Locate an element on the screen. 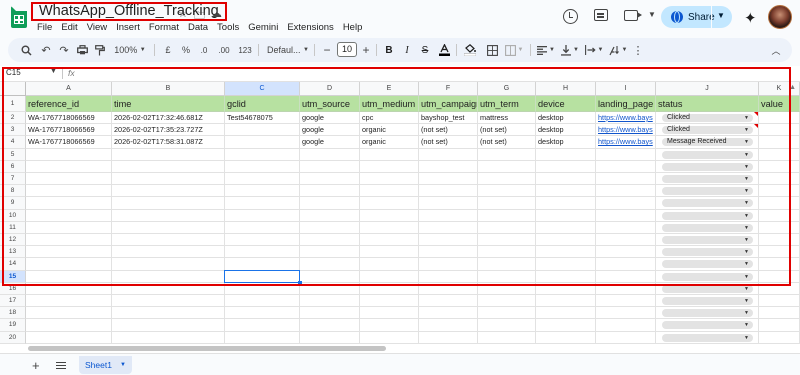 The height and width of the screenshot is (375, 800). redo-icon: ↷ is located at coordinates (64, 50).